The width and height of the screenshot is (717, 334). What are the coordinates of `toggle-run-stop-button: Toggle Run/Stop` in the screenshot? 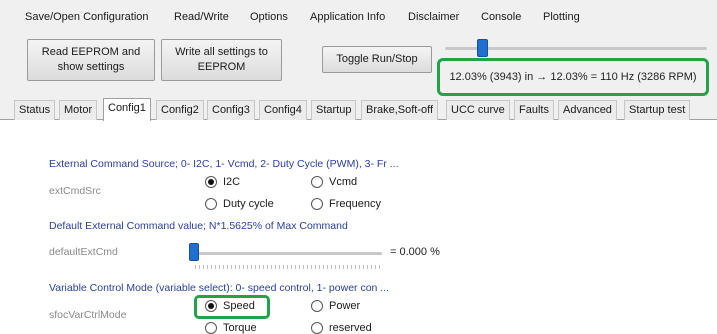 It's located at (377, 59).